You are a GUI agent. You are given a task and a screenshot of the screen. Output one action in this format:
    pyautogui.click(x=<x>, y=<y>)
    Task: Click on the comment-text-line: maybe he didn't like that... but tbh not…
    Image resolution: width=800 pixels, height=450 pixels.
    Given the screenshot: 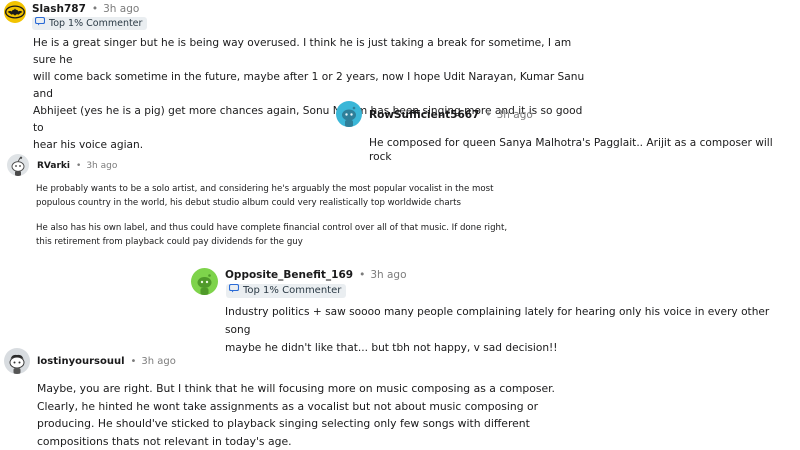 What is the action you would take?
    pyautogui.click(x=391, y=348)
    